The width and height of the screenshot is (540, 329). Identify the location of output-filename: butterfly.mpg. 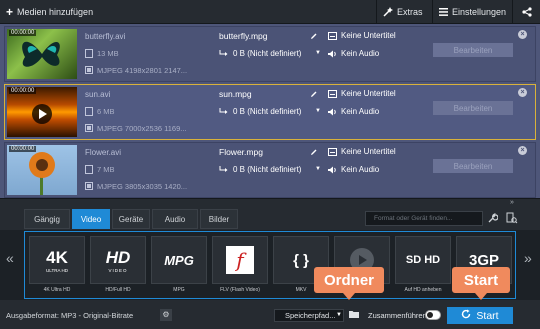
(243, 36).